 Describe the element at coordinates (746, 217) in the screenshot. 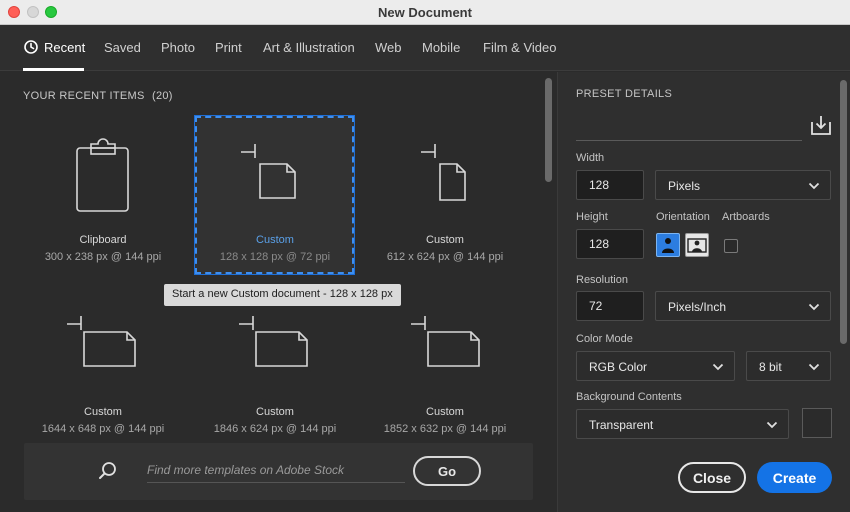

I see `artboards-label: Artboards` at that location.